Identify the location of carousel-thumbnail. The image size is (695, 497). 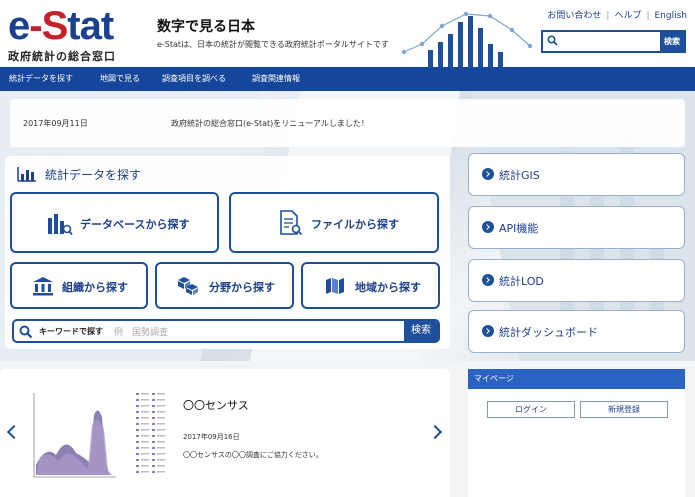
(99, 435).